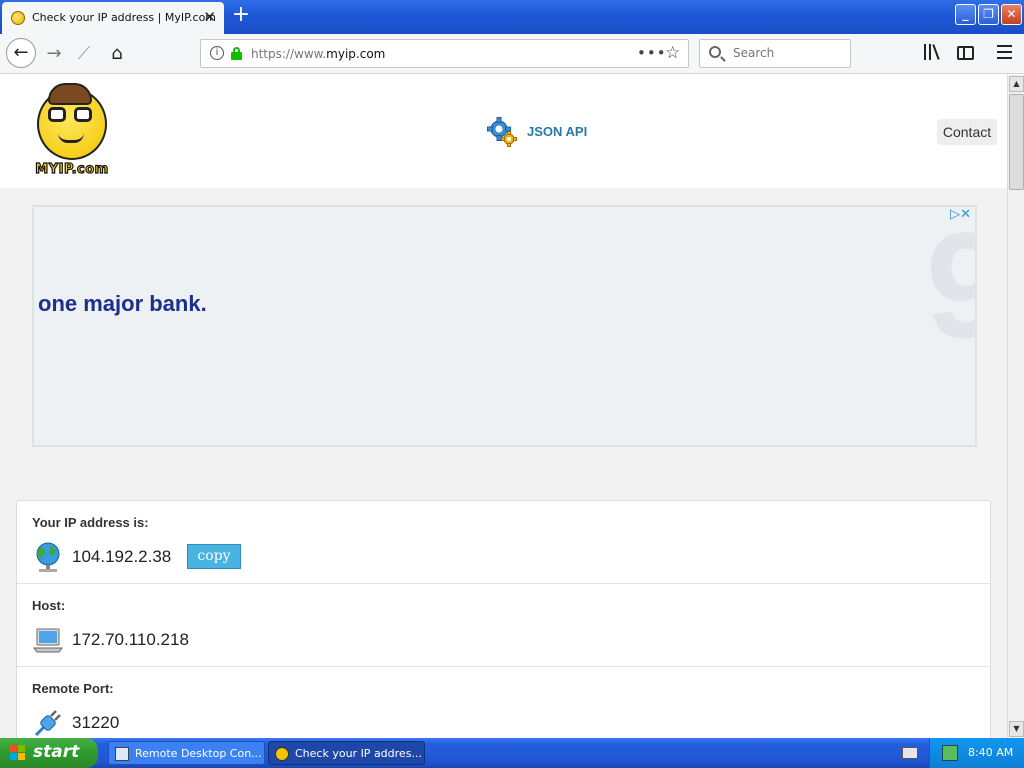 The height and width of the screenshot is (768, 1024). I want to click on new-tab-button: +, so click(241, 16).